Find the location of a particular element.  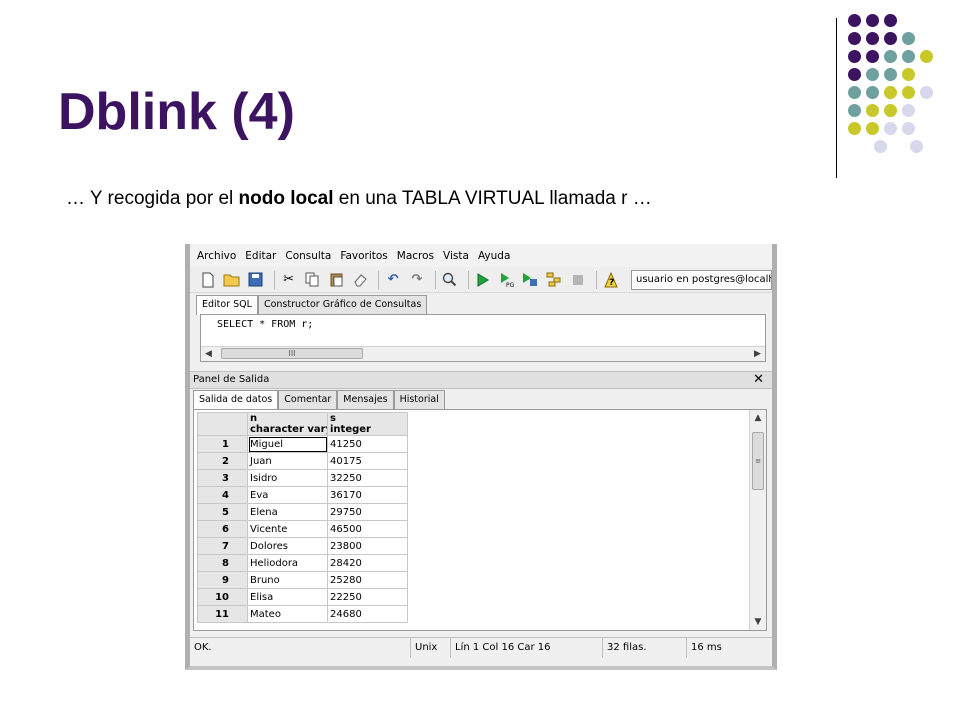

cell-s: 25280 is located at coordinates (367, 580).